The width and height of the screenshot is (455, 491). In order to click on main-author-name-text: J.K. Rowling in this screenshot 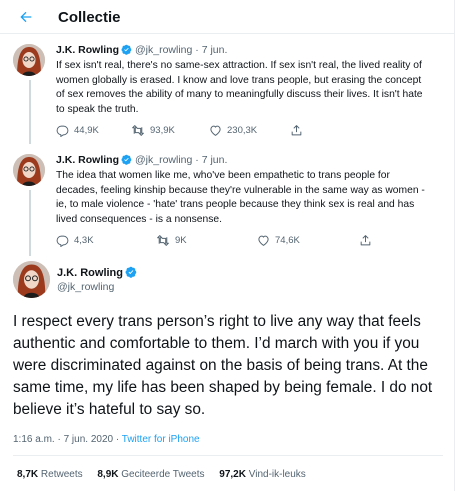, I will do `click(90, 273)`.